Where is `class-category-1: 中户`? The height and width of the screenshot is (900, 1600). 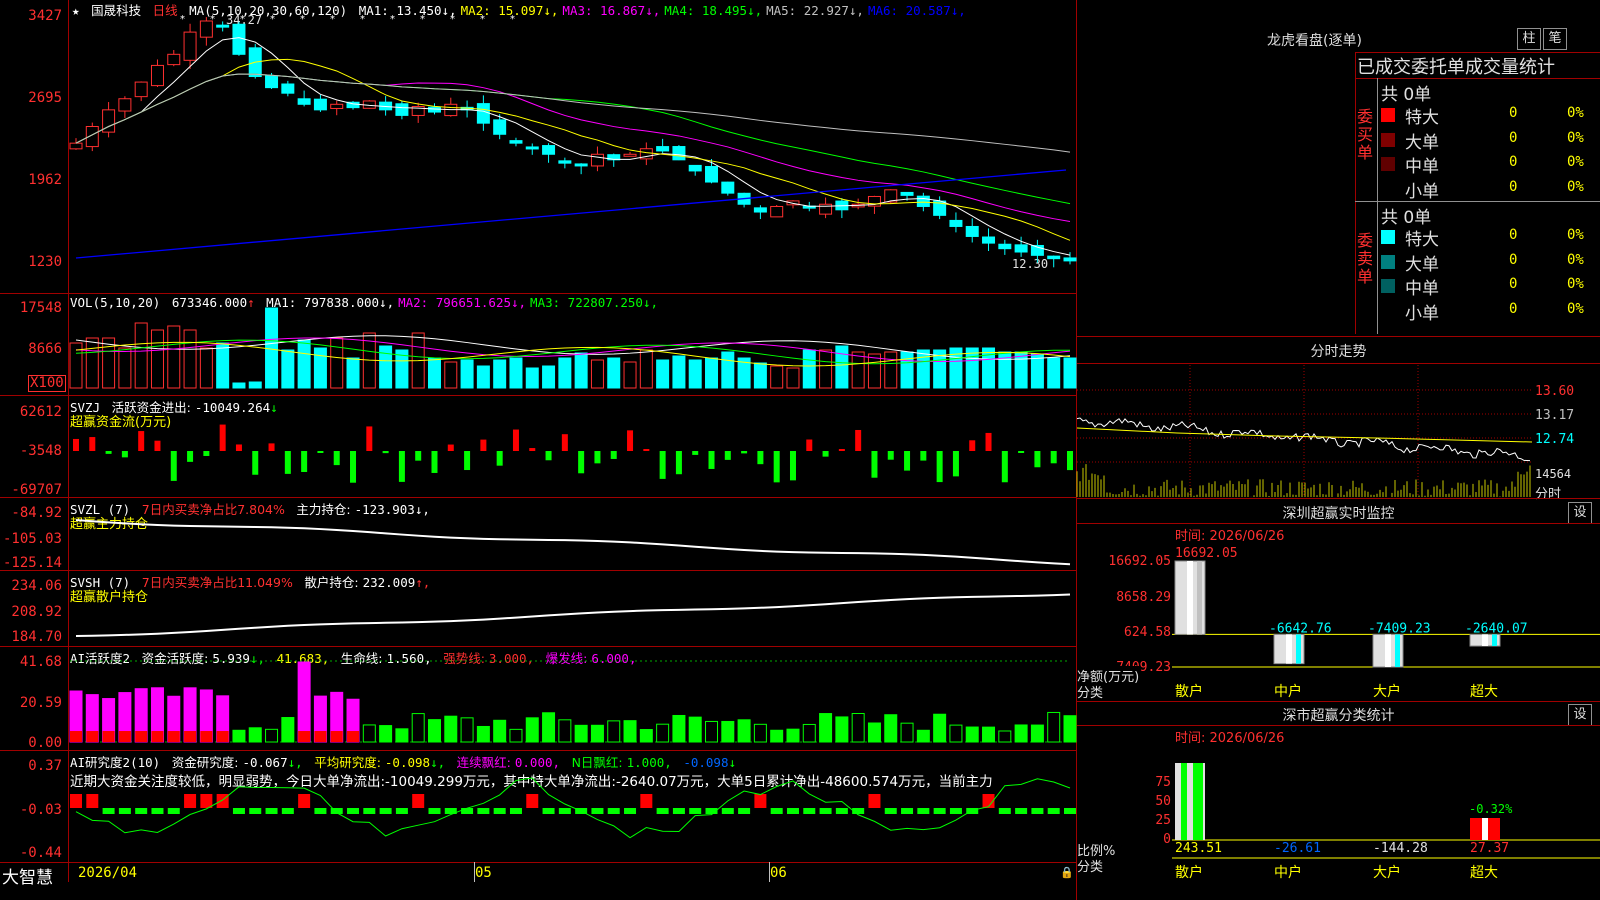 class-category-1: 中户 is located at coordinates (1288, 872).